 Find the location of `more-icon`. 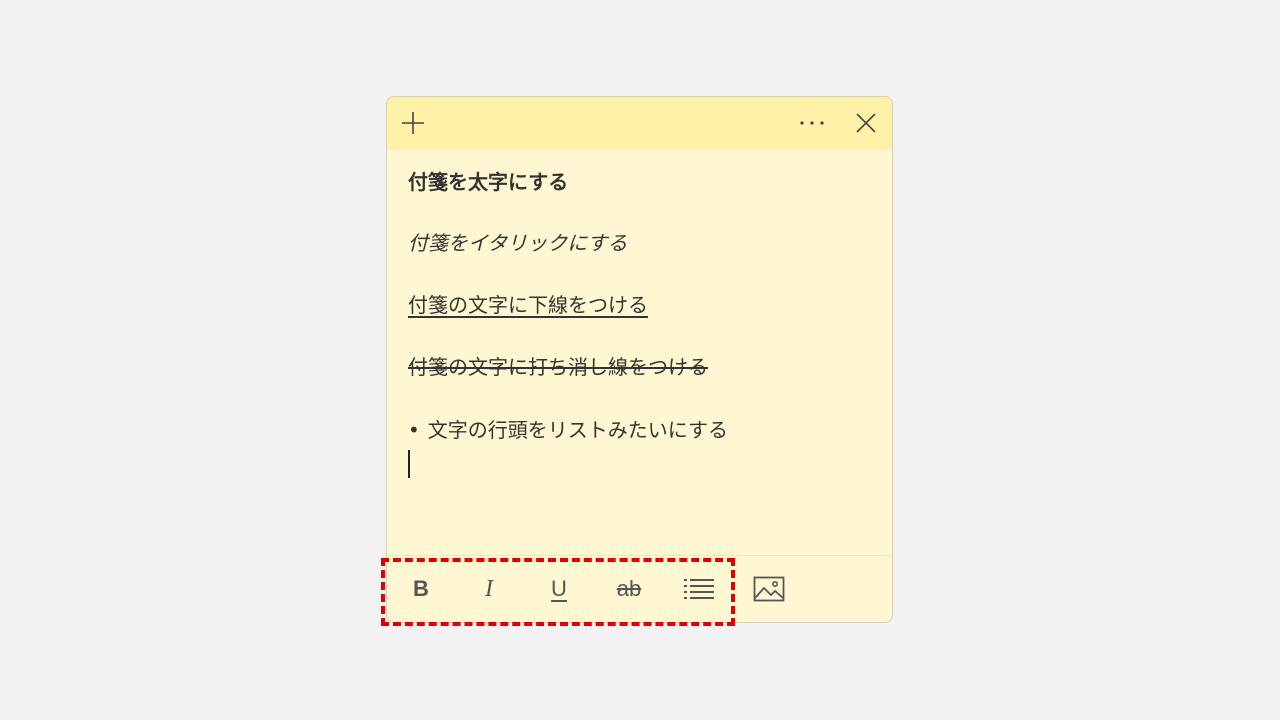

more-icon is located at coordinates (812, 123).